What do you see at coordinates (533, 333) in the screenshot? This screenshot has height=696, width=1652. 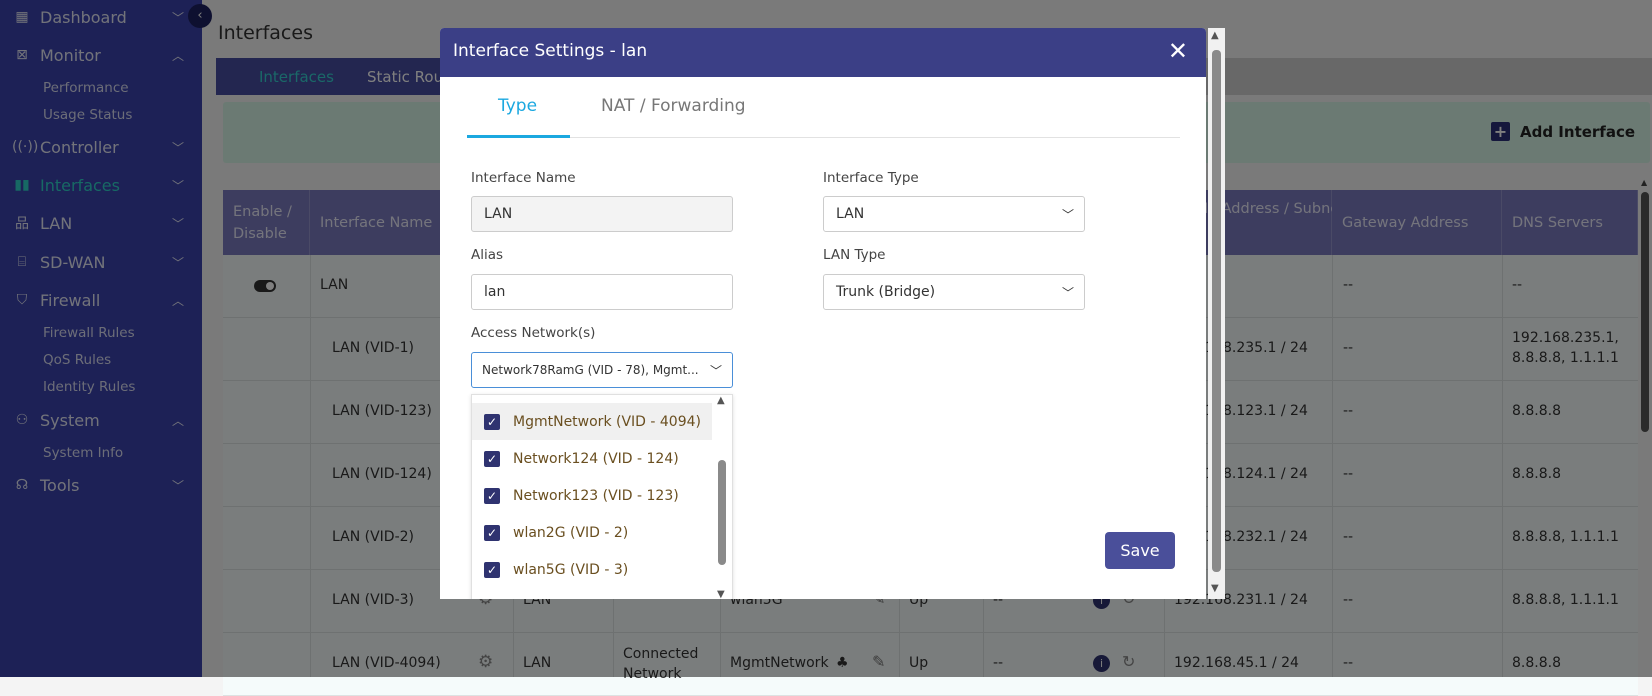 I see `access-networks-label: Access Network(s)` at bounding box center [533, 333].